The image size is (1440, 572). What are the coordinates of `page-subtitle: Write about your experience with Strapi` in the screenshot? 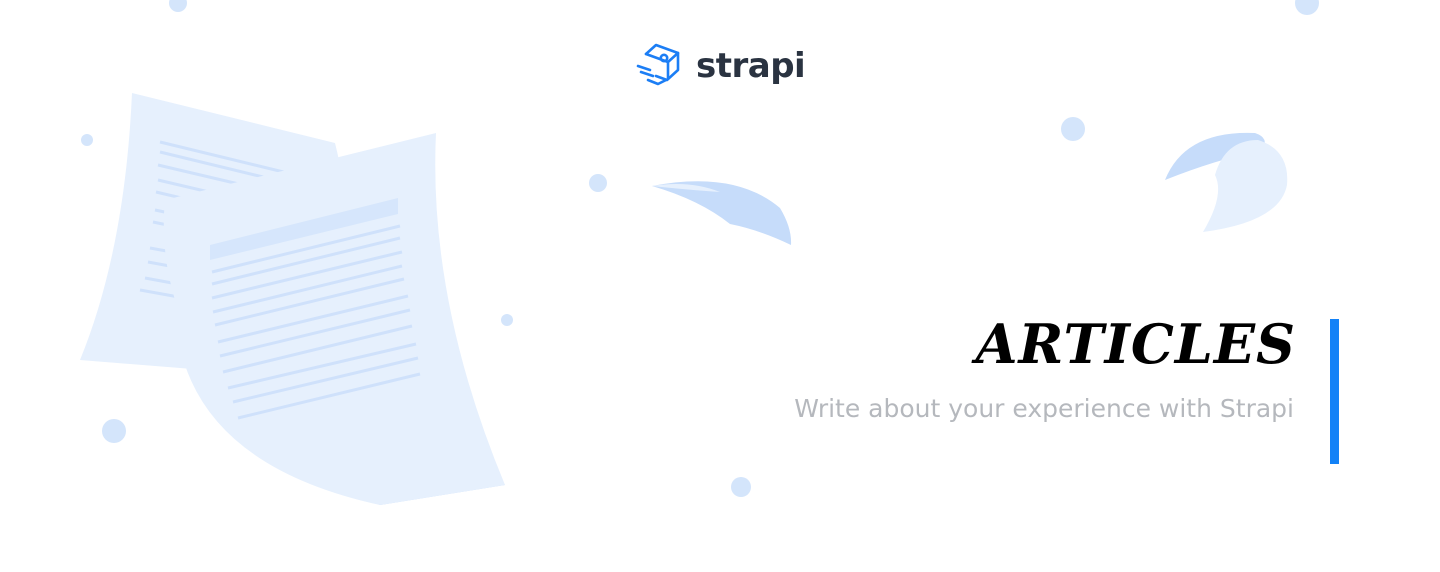 It's located at (1044, 408).